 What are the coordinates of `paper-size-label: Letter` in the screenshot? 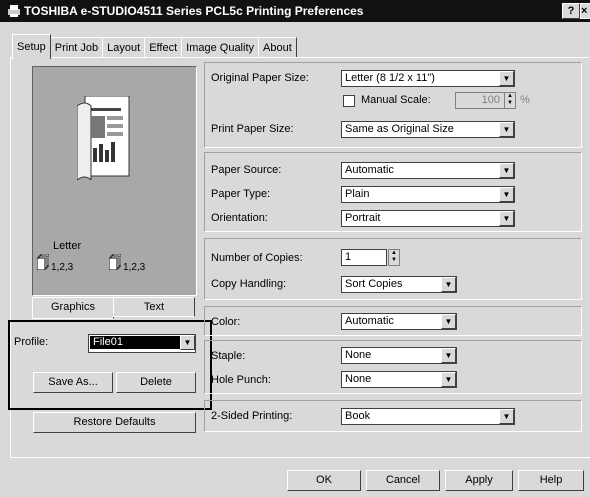 It's located at (67, 246).